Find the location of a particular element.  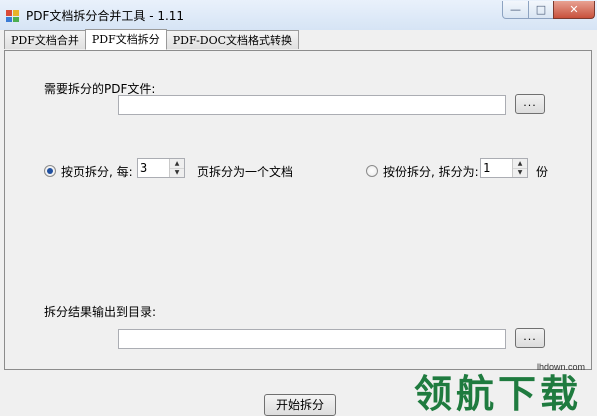

part-count-value: 1 is located at coordinates (487, 168).